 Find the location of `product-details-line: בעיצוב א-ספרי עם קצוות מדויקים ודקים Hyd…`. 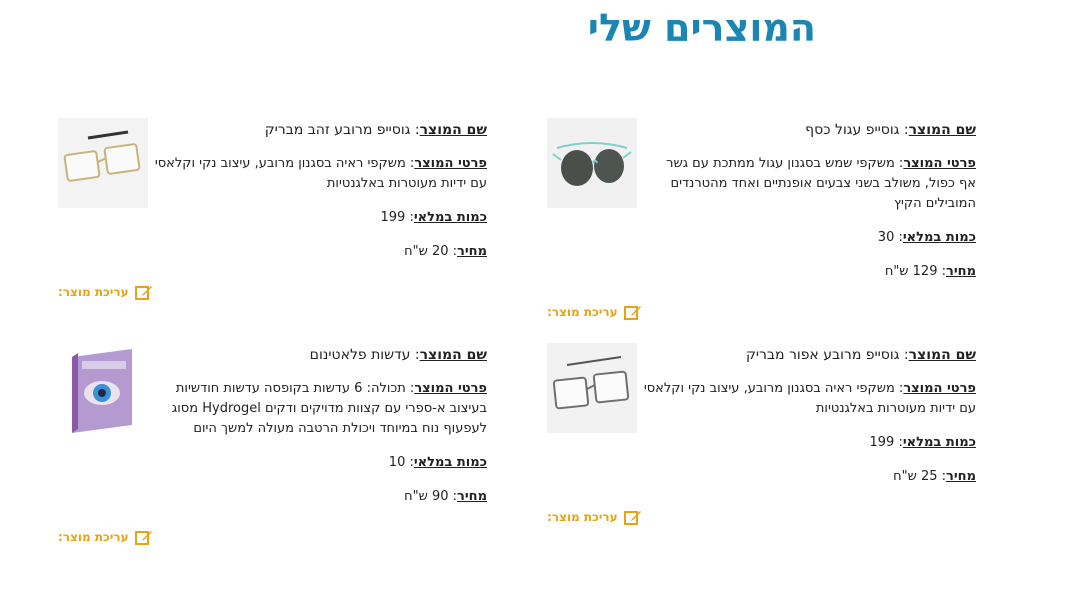

product-details-line: בעיצוב א-ספרי עם קצוות מדויקים ודקים Hyd… is located at coordinates (329, 408).